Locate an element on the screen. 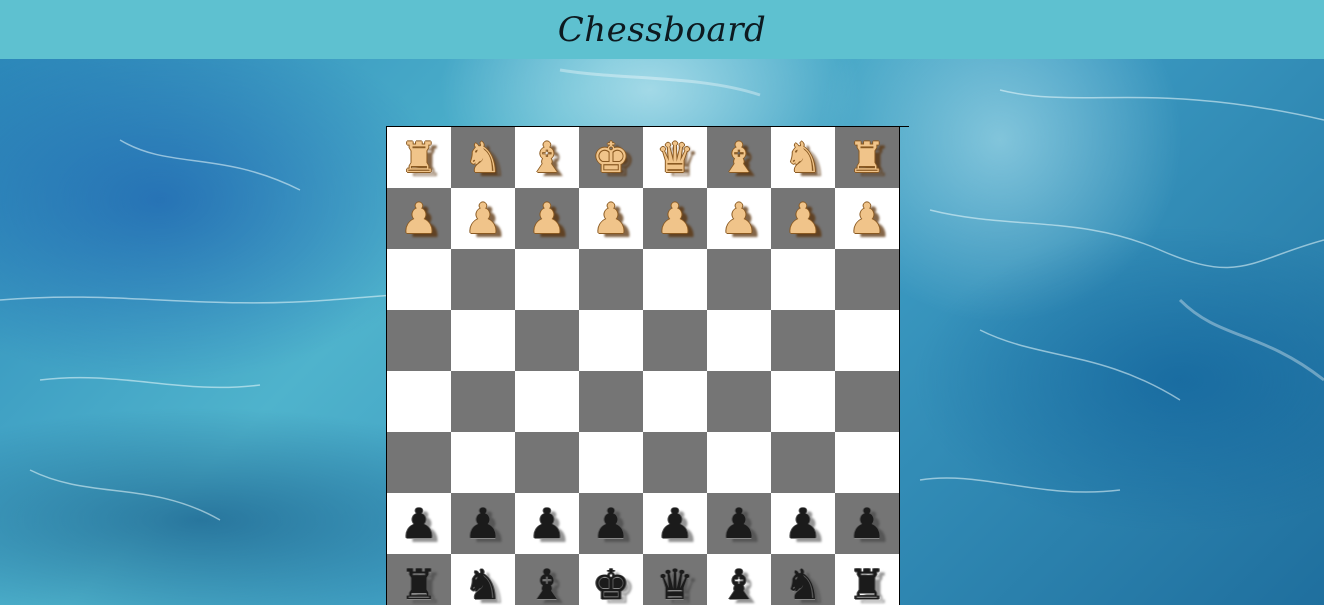  board-square-d8: ♚ is located at coordinates (611, 158).